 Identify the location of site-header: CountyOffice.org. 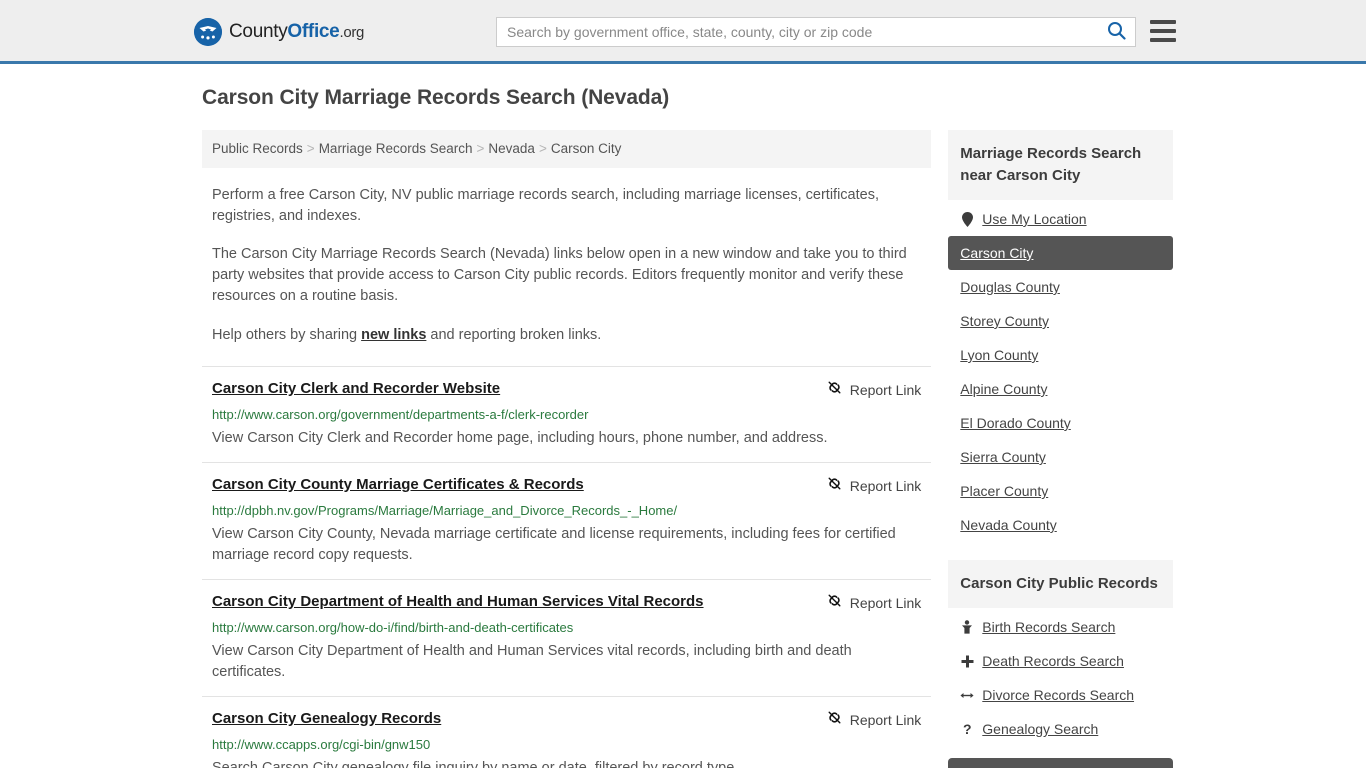
(683, 32).